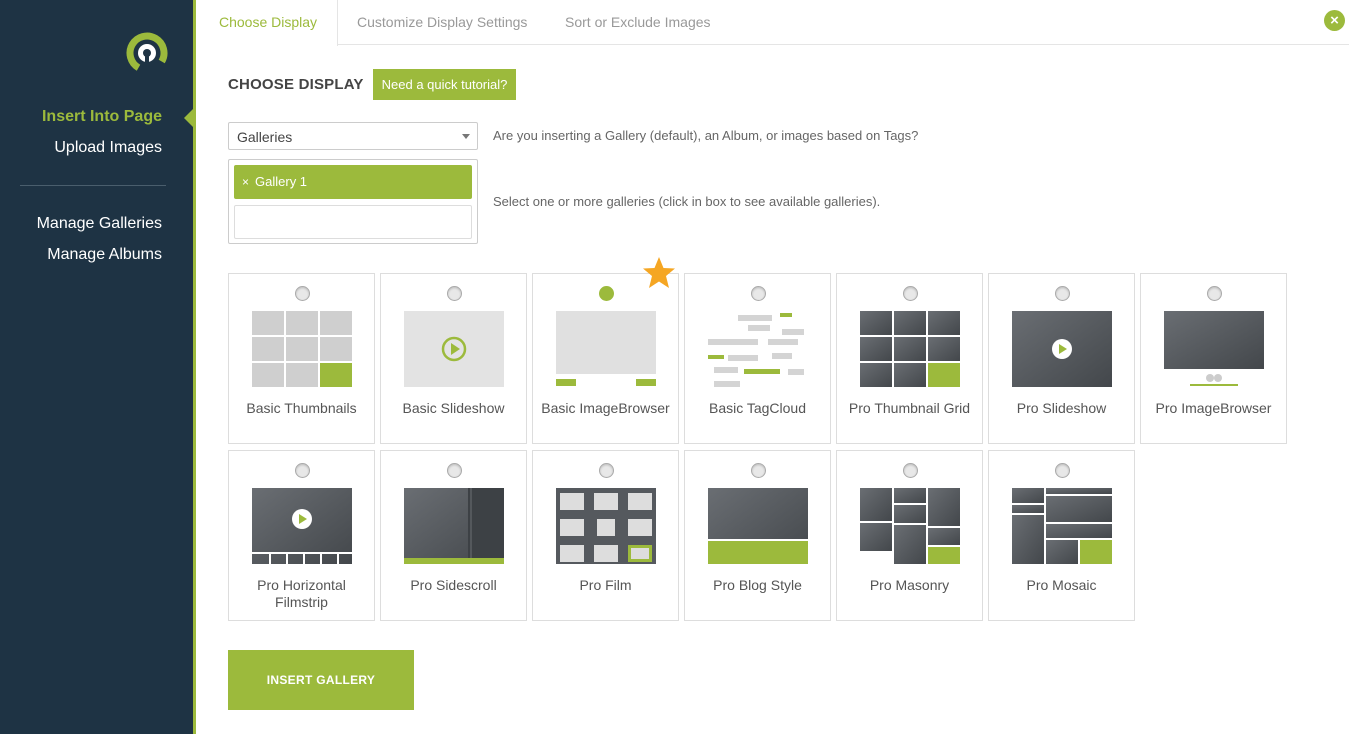  What do you see at coordinates (301, 593) in the screenshot?
I see `display-card-label: Pro Horizontal Filmstrip` at bounding box center [301, 593].